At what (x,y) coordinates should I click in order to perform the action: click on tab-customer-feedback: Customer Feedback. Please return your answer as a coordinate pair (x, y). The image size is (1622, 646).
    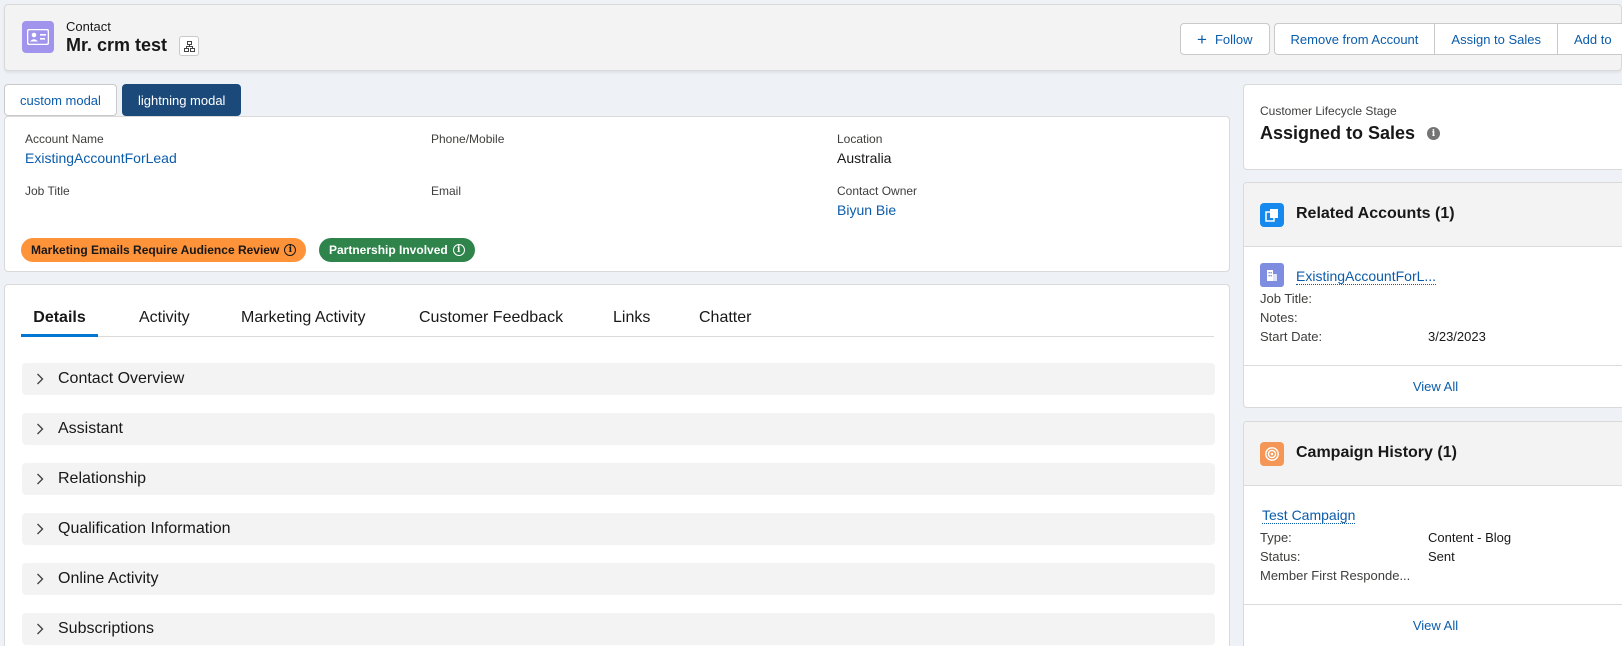
    Looking at the image, I should click on (491, 319).